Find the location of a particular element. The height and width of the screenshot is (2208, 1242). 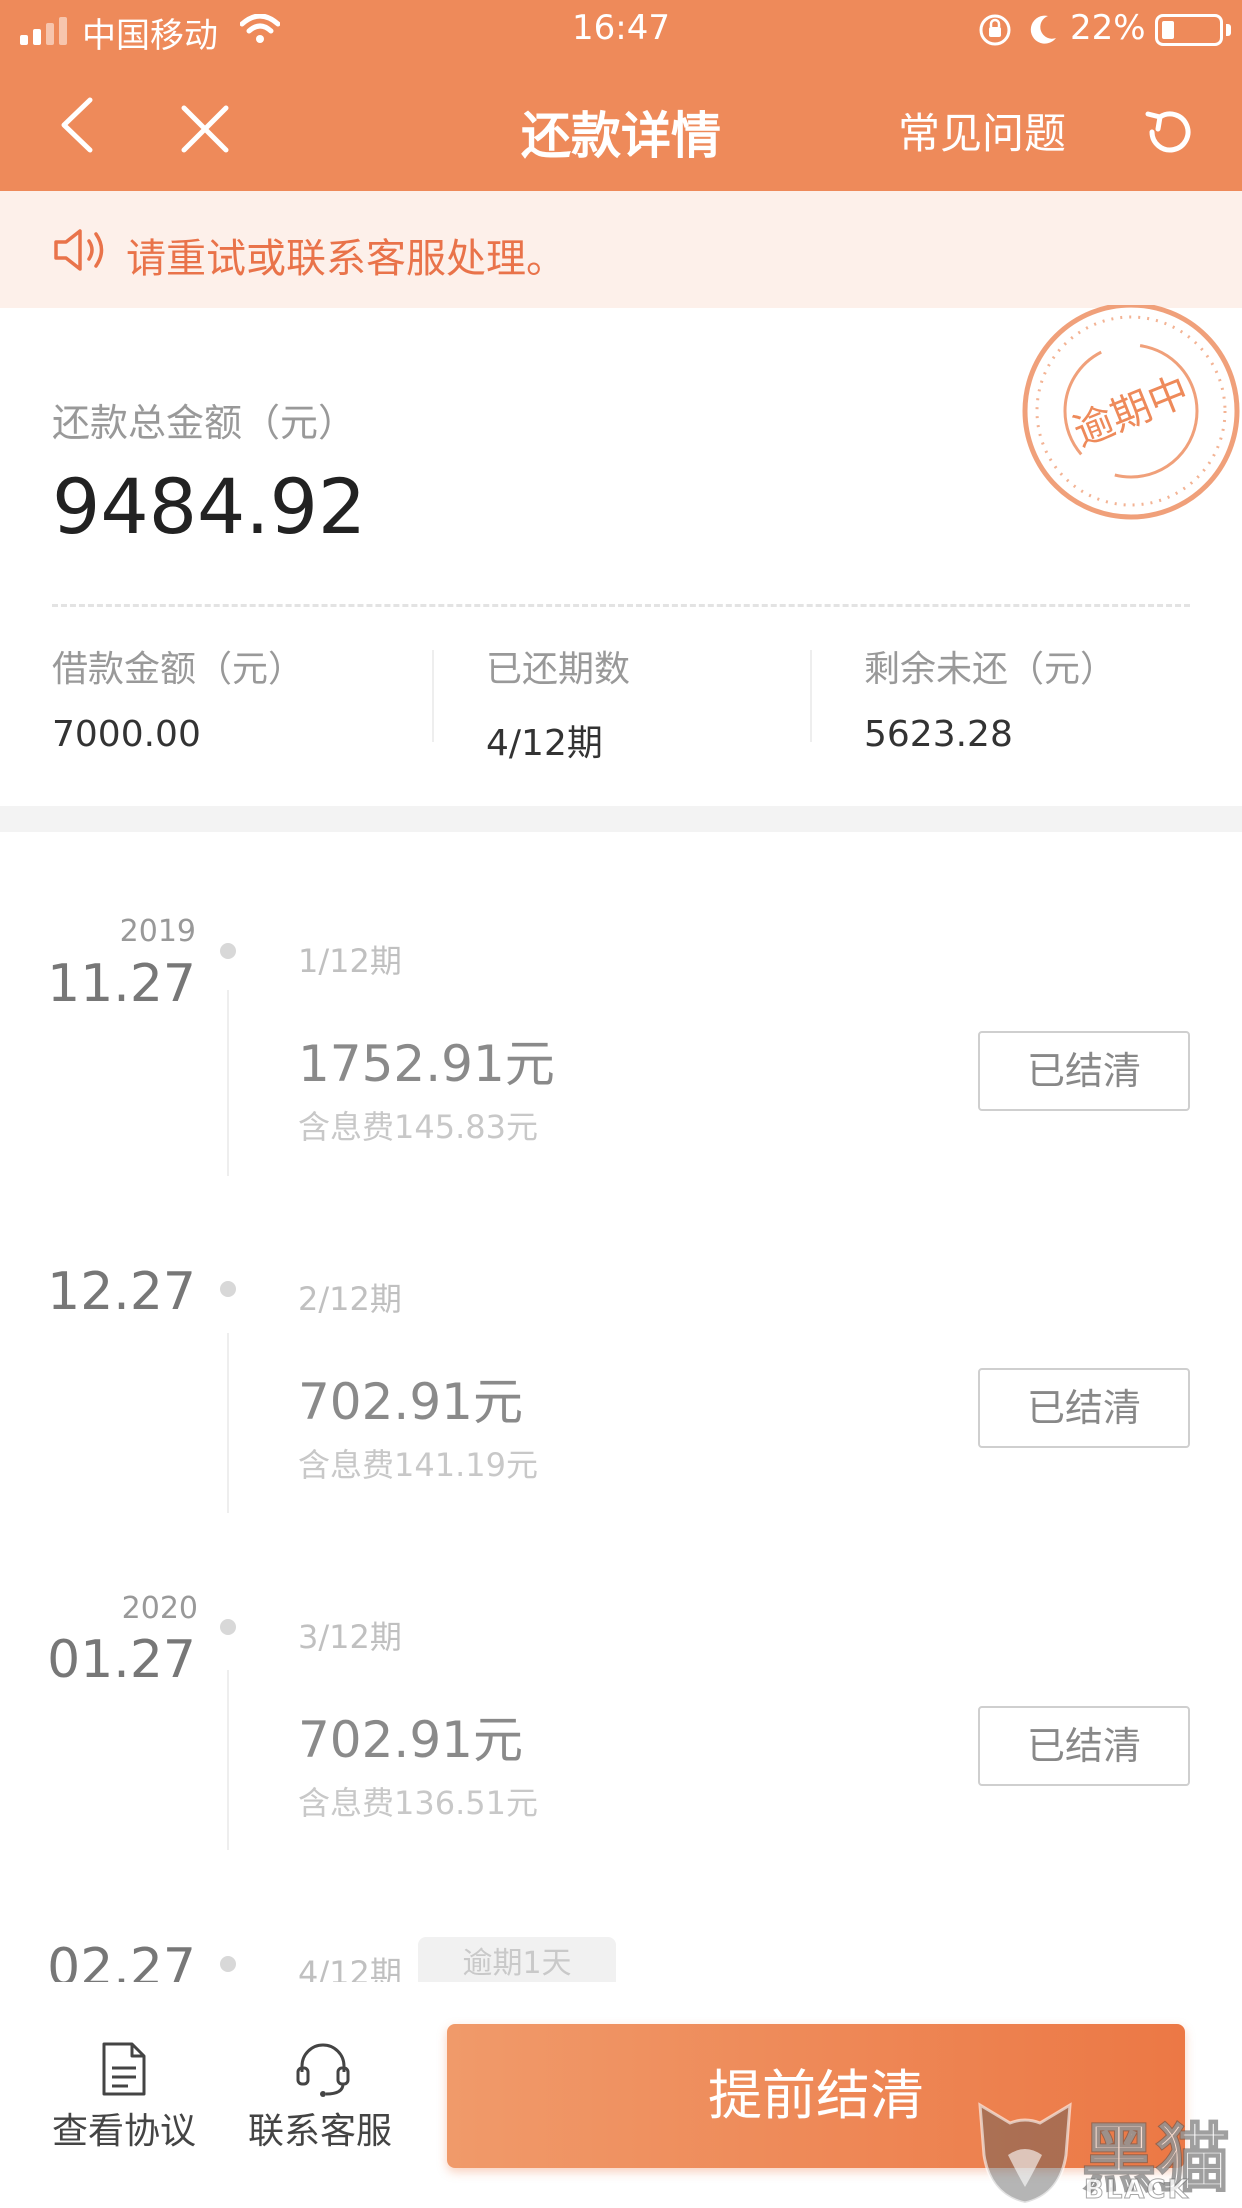

timeline-year: 2020 is located at coordinates (159, 1608).